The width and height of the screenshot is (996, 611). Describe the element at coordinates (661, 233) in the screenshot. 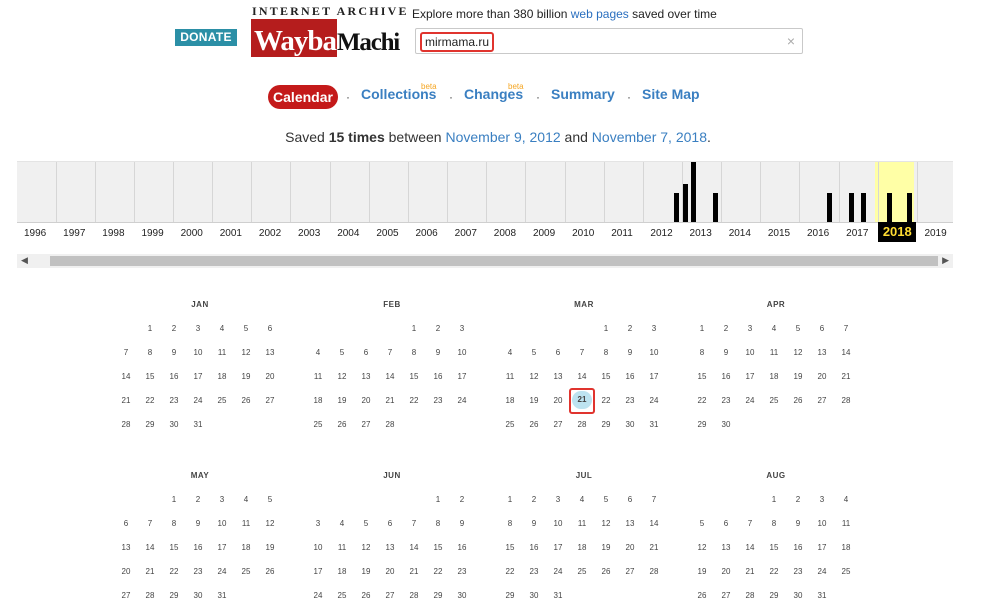

I see `year-label: 2012` at that location.